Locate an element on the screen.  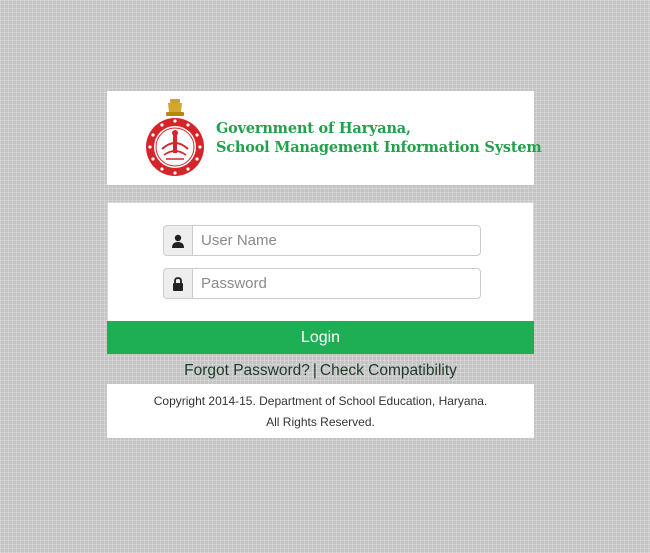
password-input is located at coordinates (336, 283).